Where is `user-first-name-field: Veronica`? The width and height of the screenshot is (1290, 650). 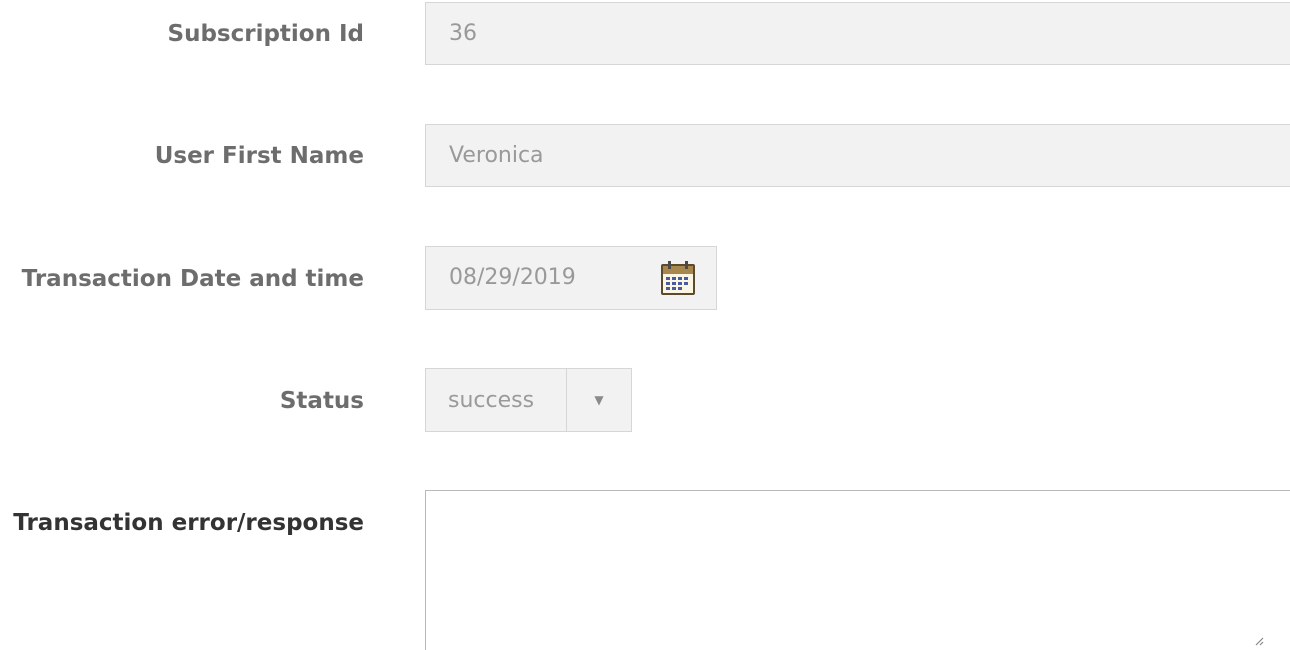 user-first-name-field: Veronica is located at coordinates (857, 155).